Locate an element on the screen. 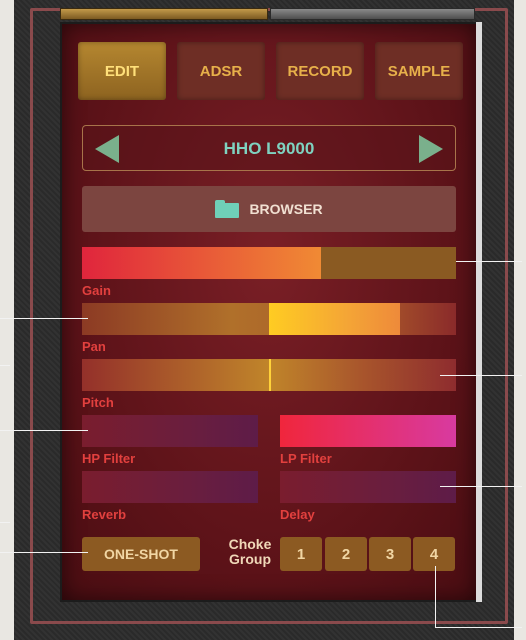 The image size is (526, 640). choke-button-2: 2 is located at coordinates (346, 554).